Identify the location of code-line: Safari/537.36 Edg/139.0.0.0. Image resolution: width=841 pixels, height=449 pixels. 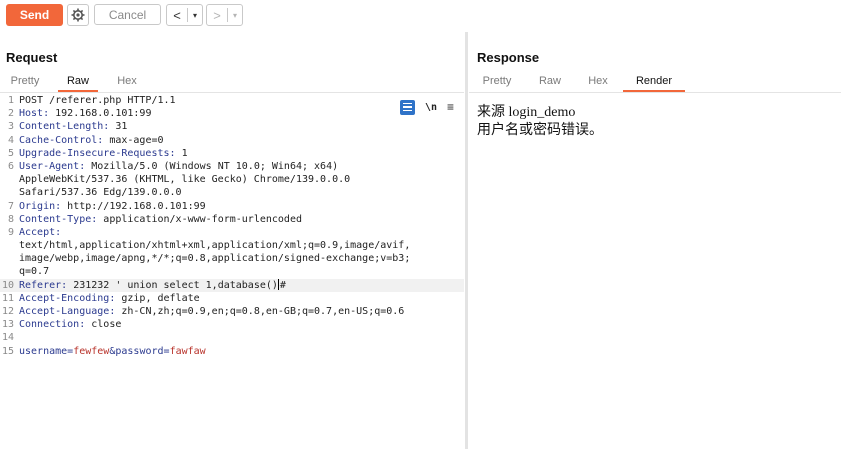
(232, 192).